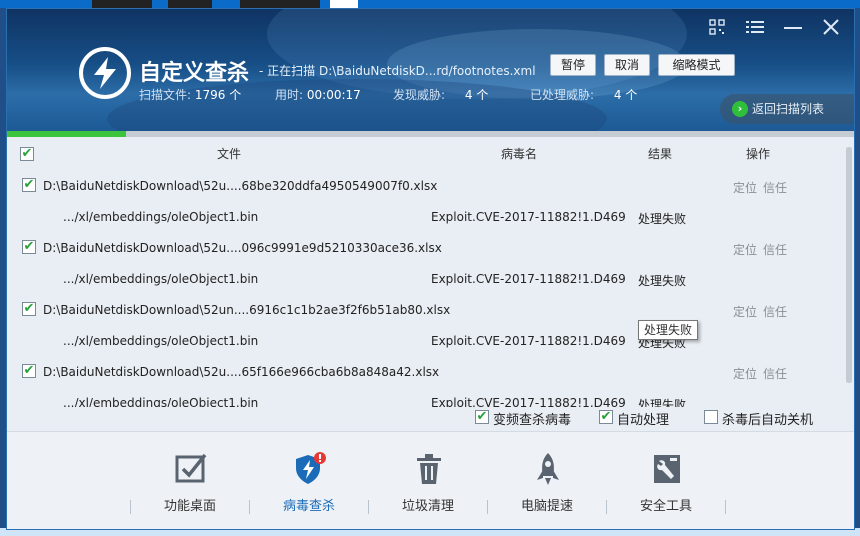  I want to click on return-scan-list-label: 返回扫描列表, so click(788, 109).